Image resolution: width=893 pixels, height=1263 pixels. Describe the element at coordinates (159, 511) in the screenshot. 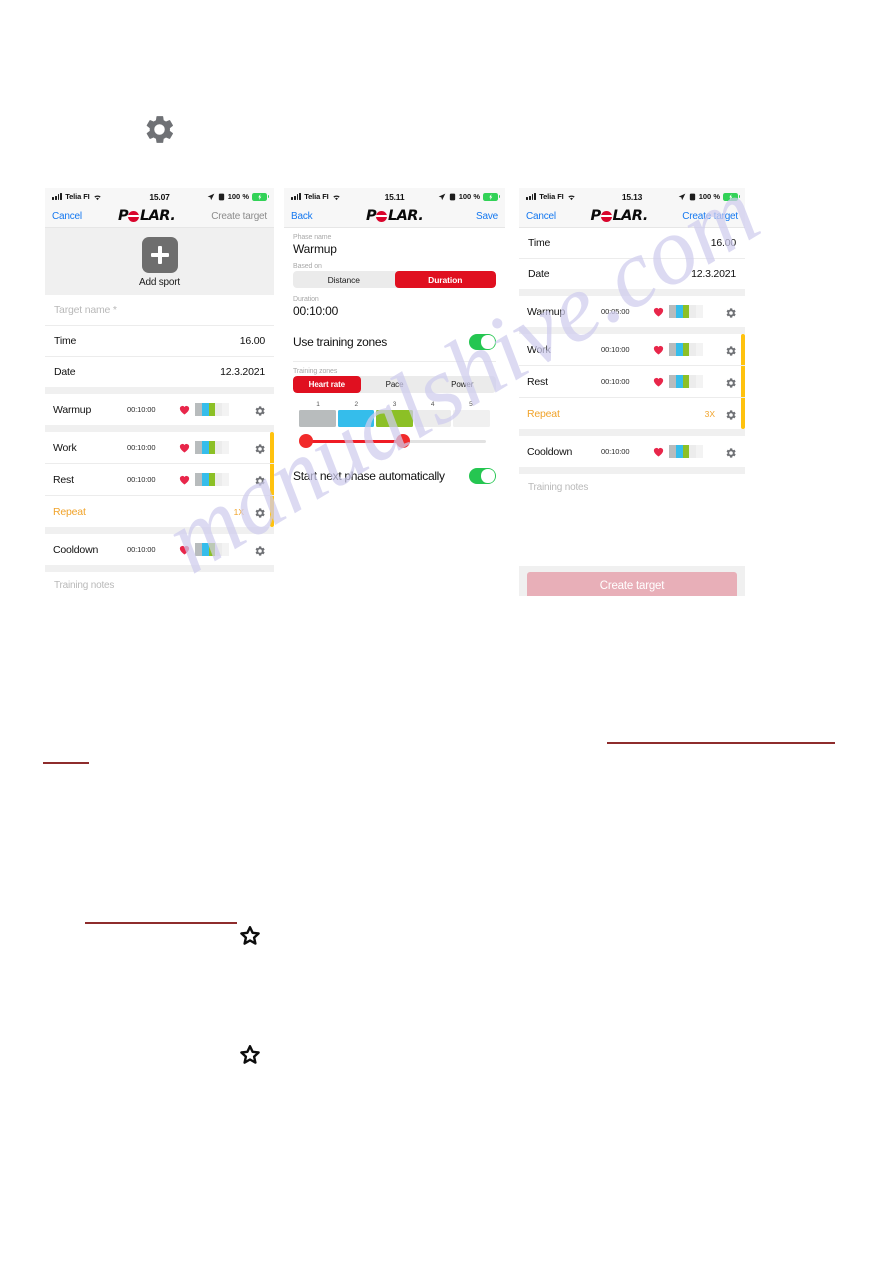

I see `phase-row-repeat: Repeat 1X` at that location.